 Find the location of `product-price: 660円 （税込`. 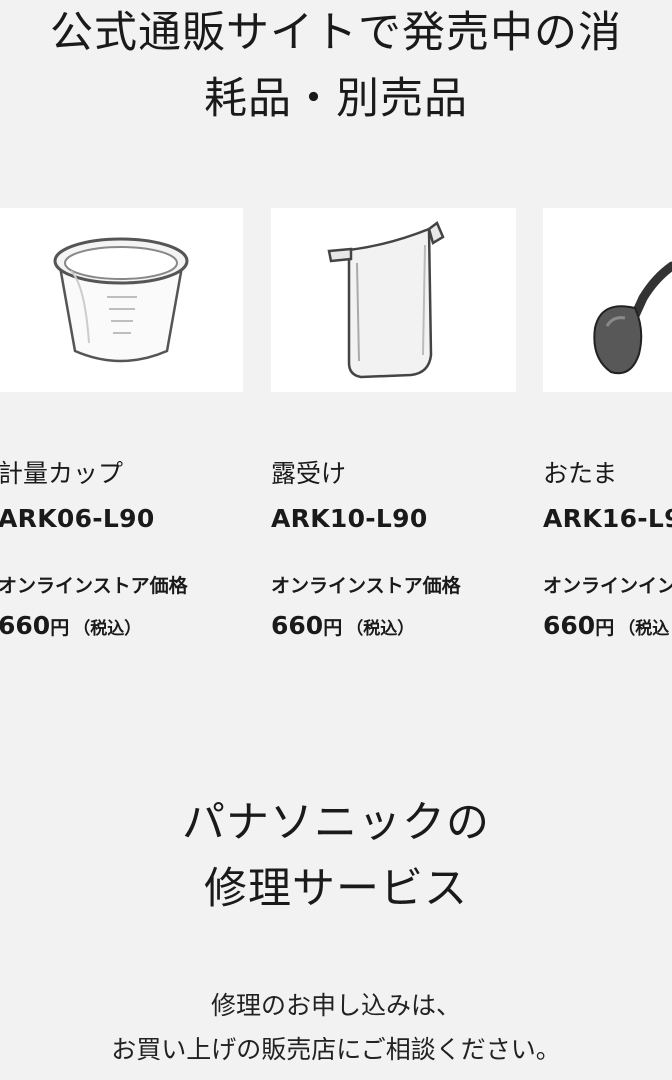

product-price: 660円 （税込 is located at coordinates (606, 625).